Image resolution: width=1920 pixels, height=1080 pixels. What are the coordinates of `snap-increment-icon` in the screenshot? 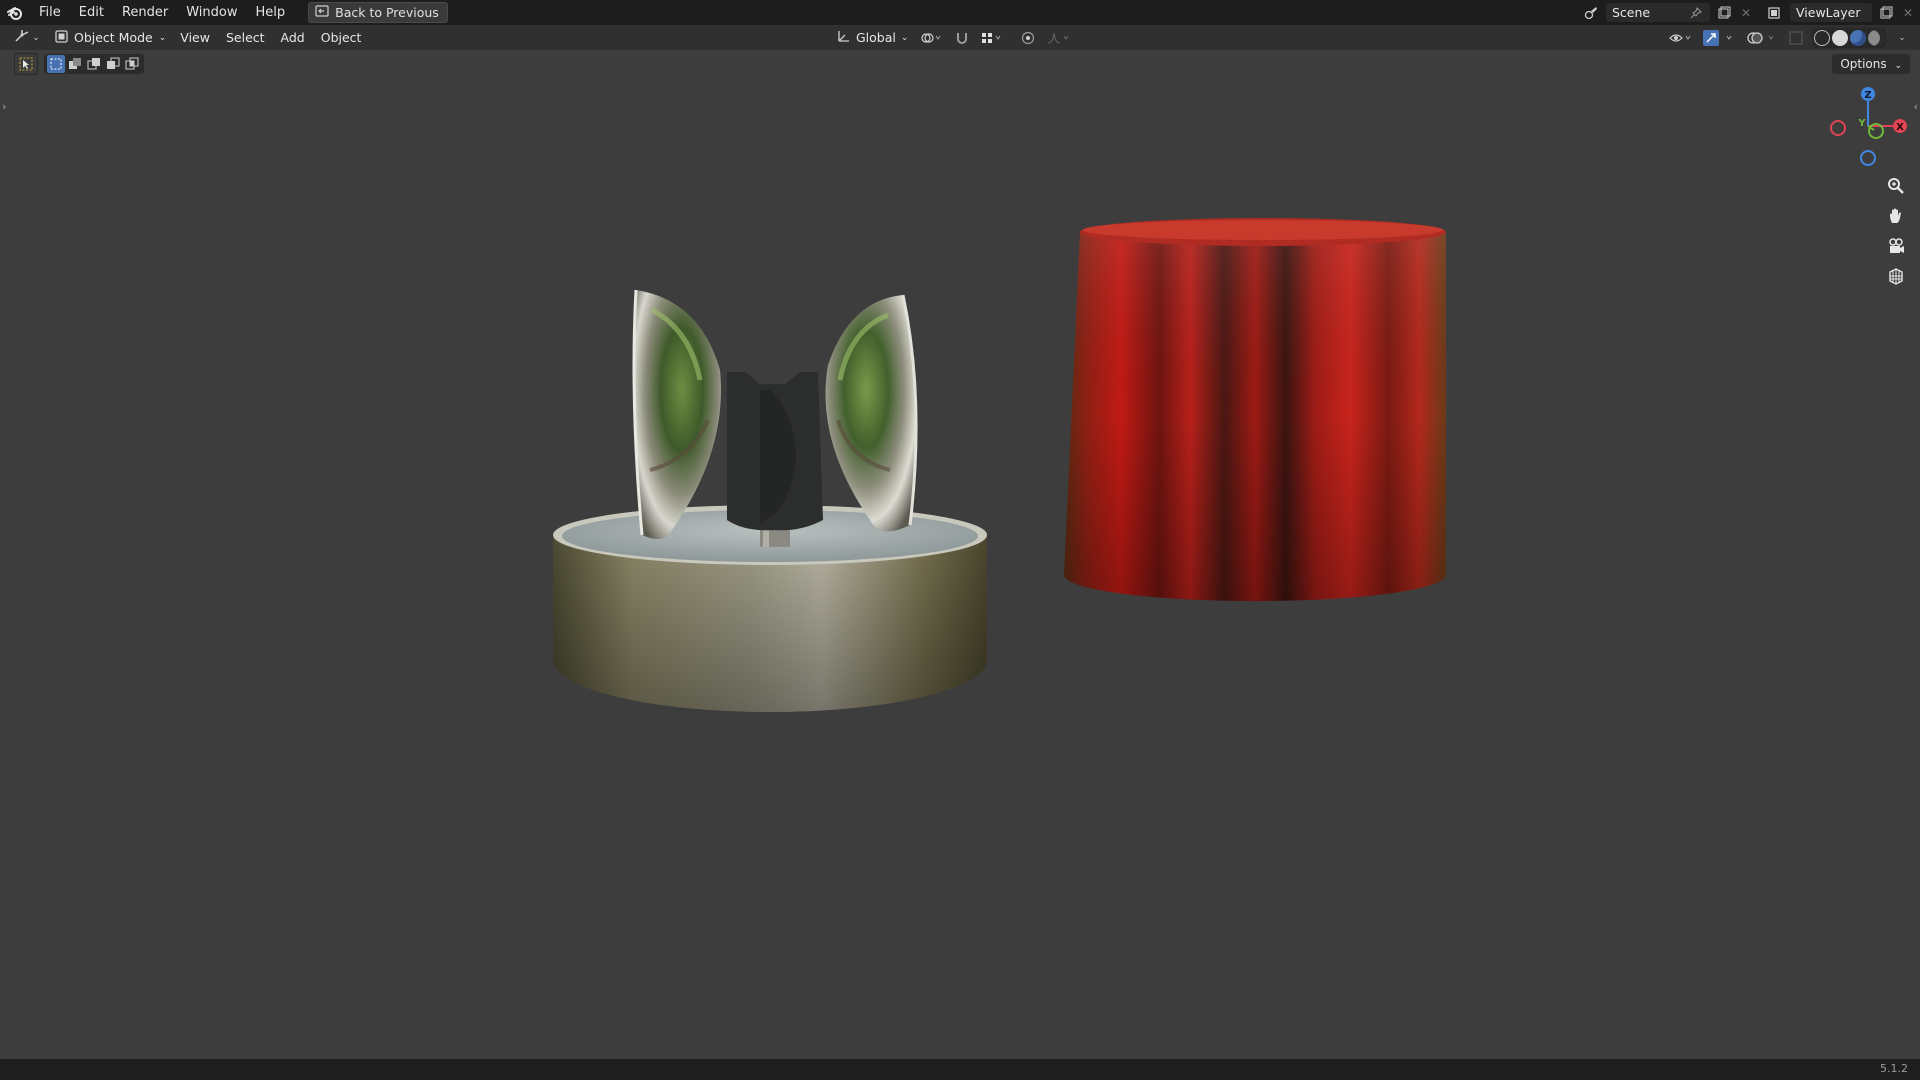 It's located at (992, 38).